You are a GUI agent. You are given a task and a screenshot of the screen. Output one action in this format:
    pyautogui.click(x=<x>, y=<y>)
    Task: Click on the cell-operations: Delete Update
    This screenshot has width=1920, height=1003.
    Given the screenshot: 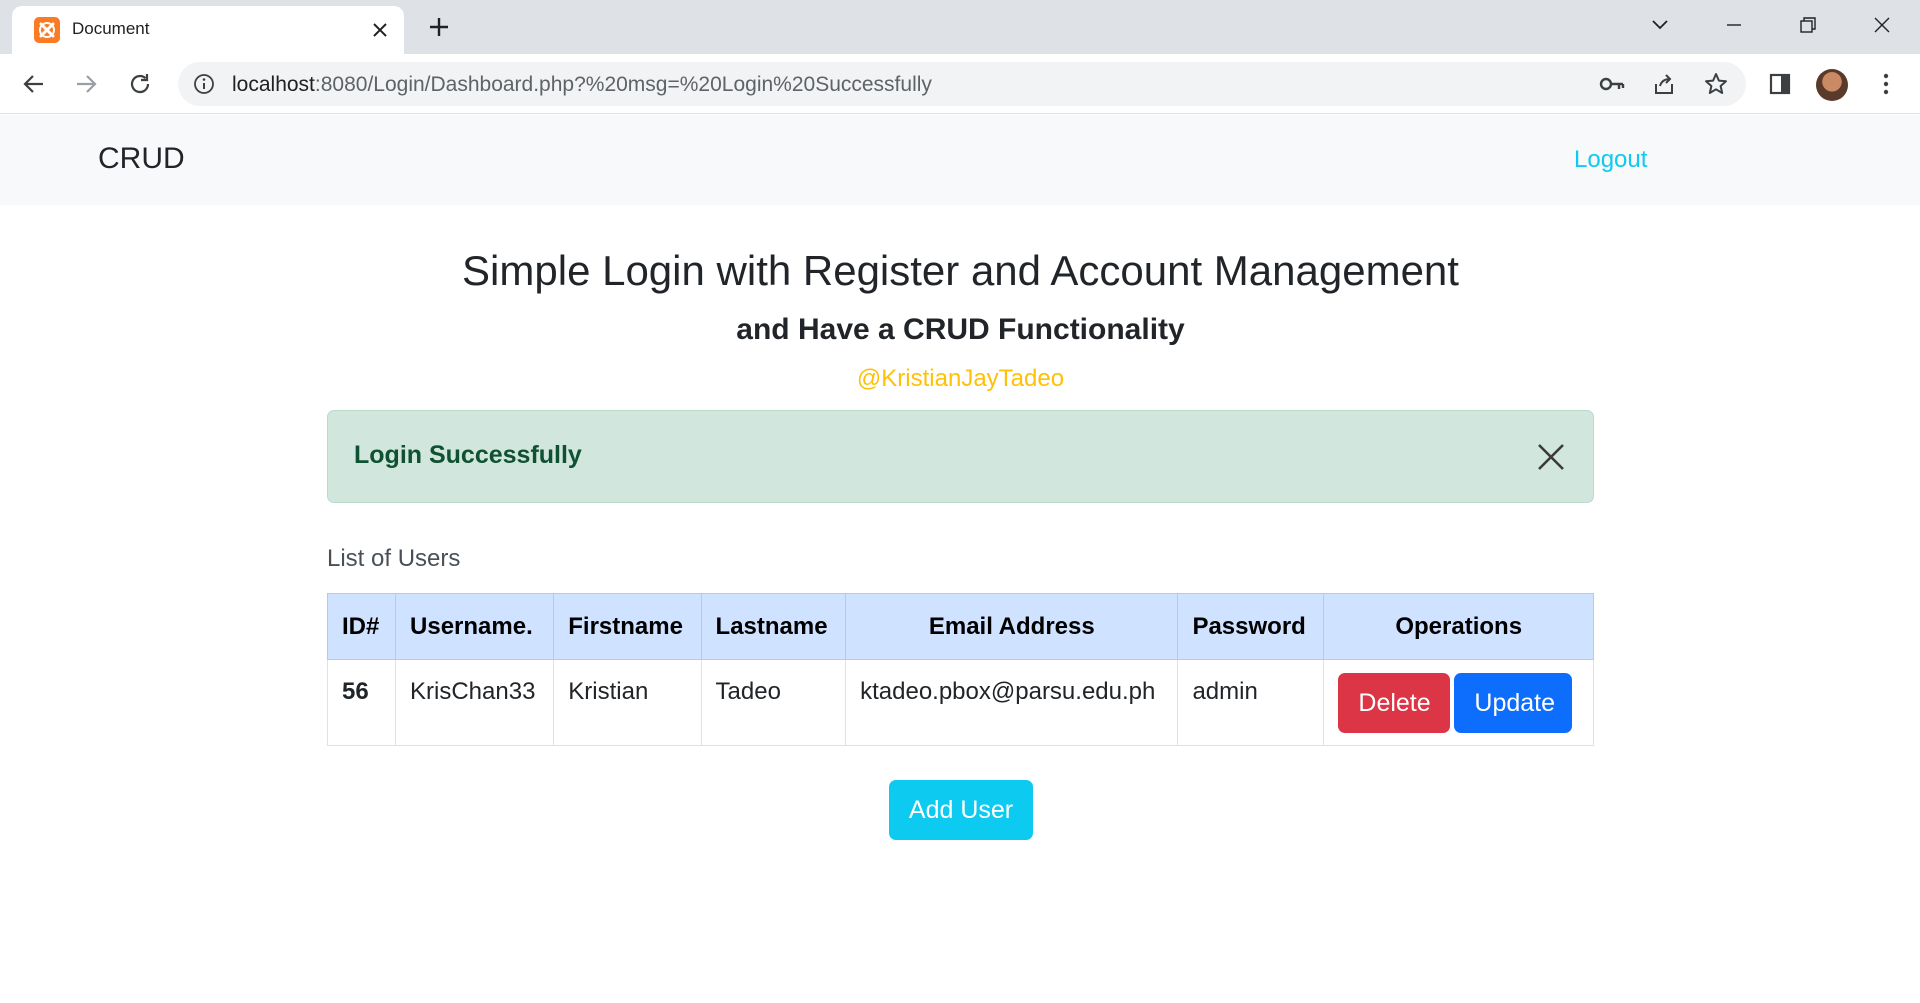 What is the action you would take?
    pyautogui.click(x=1458, y=702)
    